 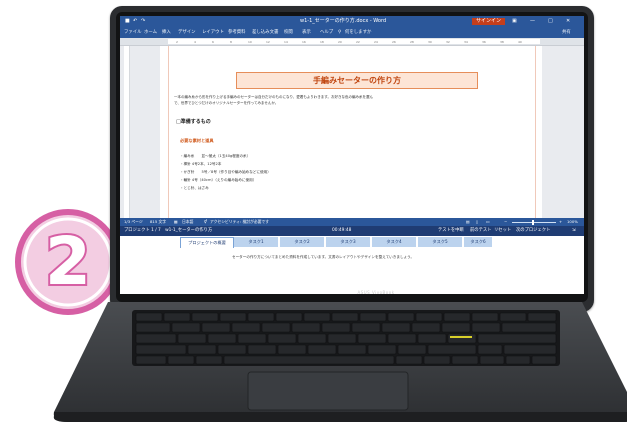 I want to click on material-item: ・かぎ針 5号／8号（作り目や編み始めなどに使用）, so click(x=225, y=172).